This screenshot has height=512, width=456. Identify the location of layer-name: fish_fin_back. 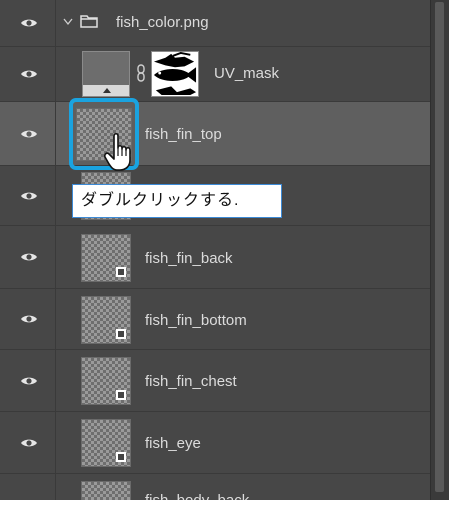
(189, 258).